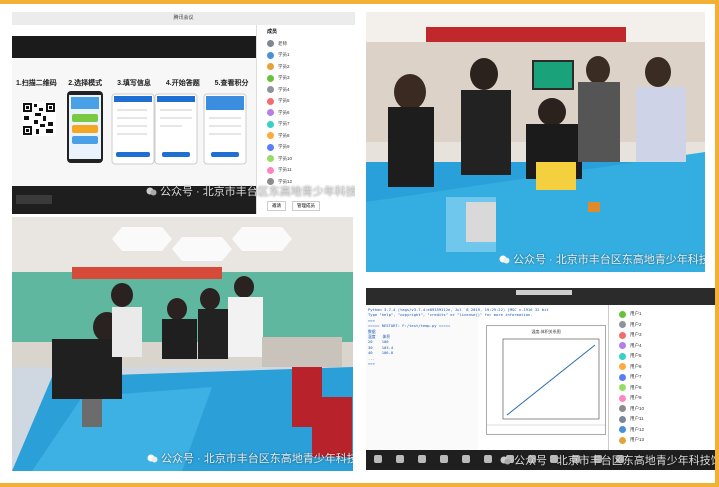 The image size is (719, 487). Describe the element at coordinates (39, 119) in the screenshot. I see `qr-code-icon` at that location.